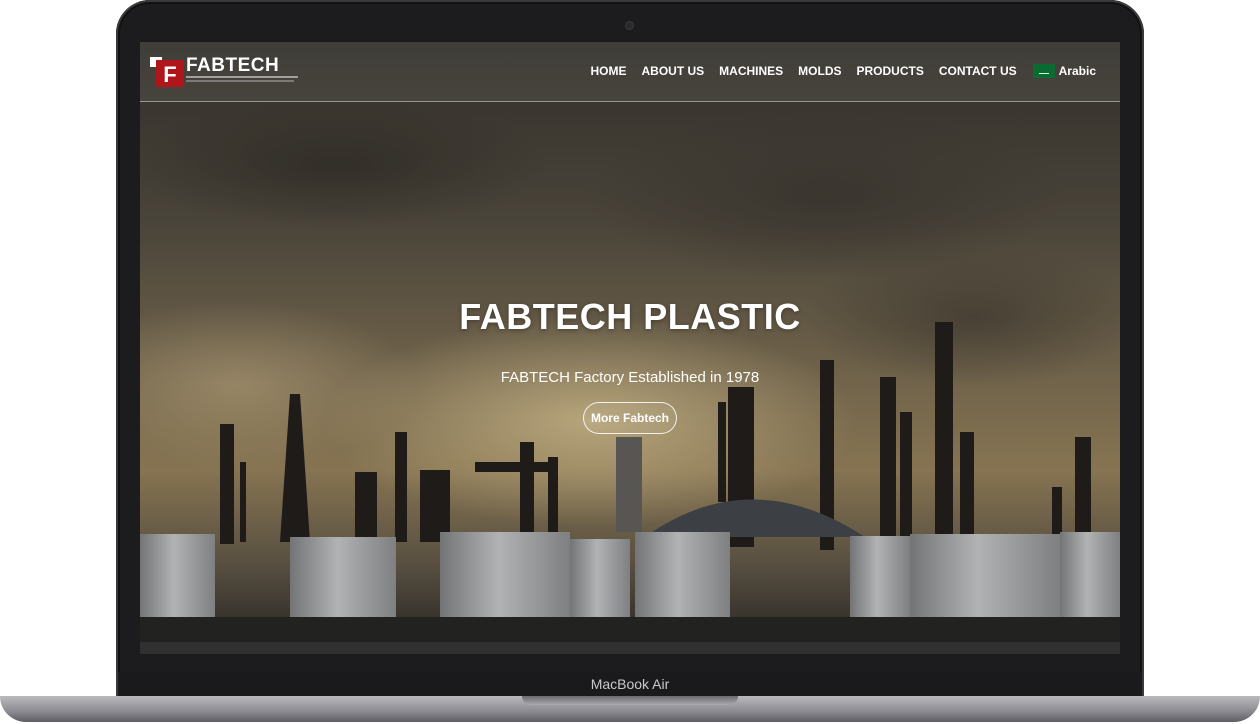 The width and height of the screenshot is (1260, 724). Describe the element at coordinates (233, 65) in the screenshot. I see `logo-text: FABTECH` at that location.